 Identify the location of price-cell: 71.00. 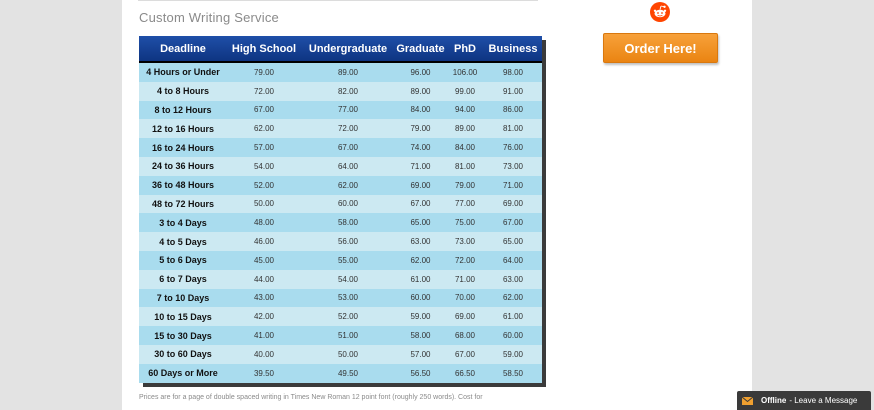
(513, 185).